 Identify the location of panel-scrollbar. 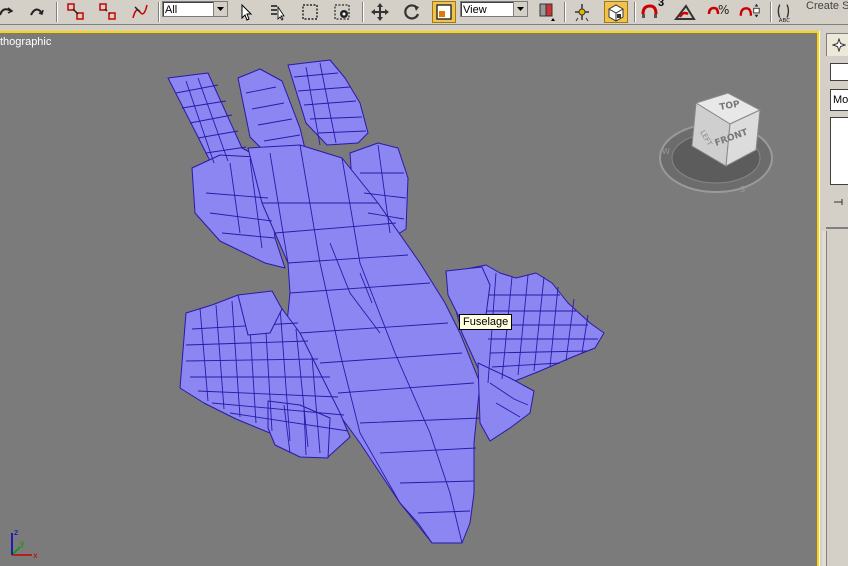
(824, 398).